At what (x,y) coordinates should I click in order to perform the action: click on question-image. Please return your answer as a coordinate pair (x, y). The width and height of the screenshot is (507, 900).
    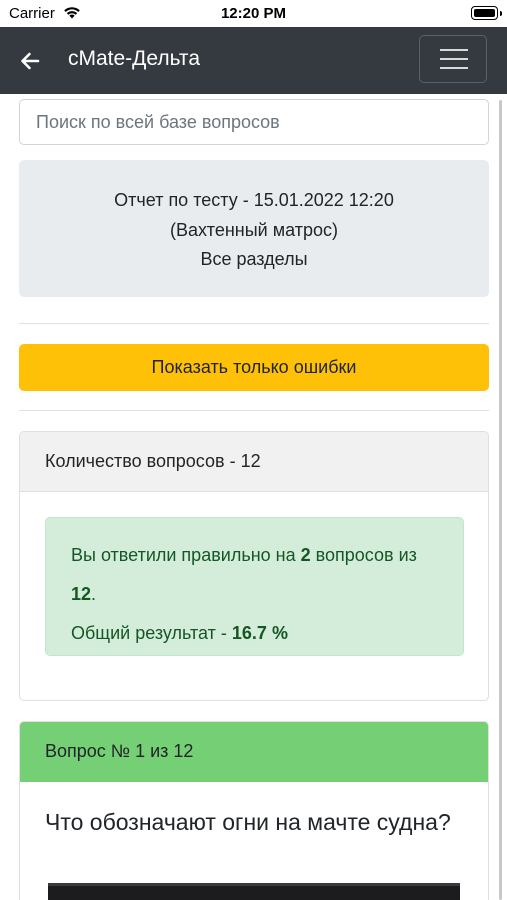
    Looking at the image, I should click on (254, 891).